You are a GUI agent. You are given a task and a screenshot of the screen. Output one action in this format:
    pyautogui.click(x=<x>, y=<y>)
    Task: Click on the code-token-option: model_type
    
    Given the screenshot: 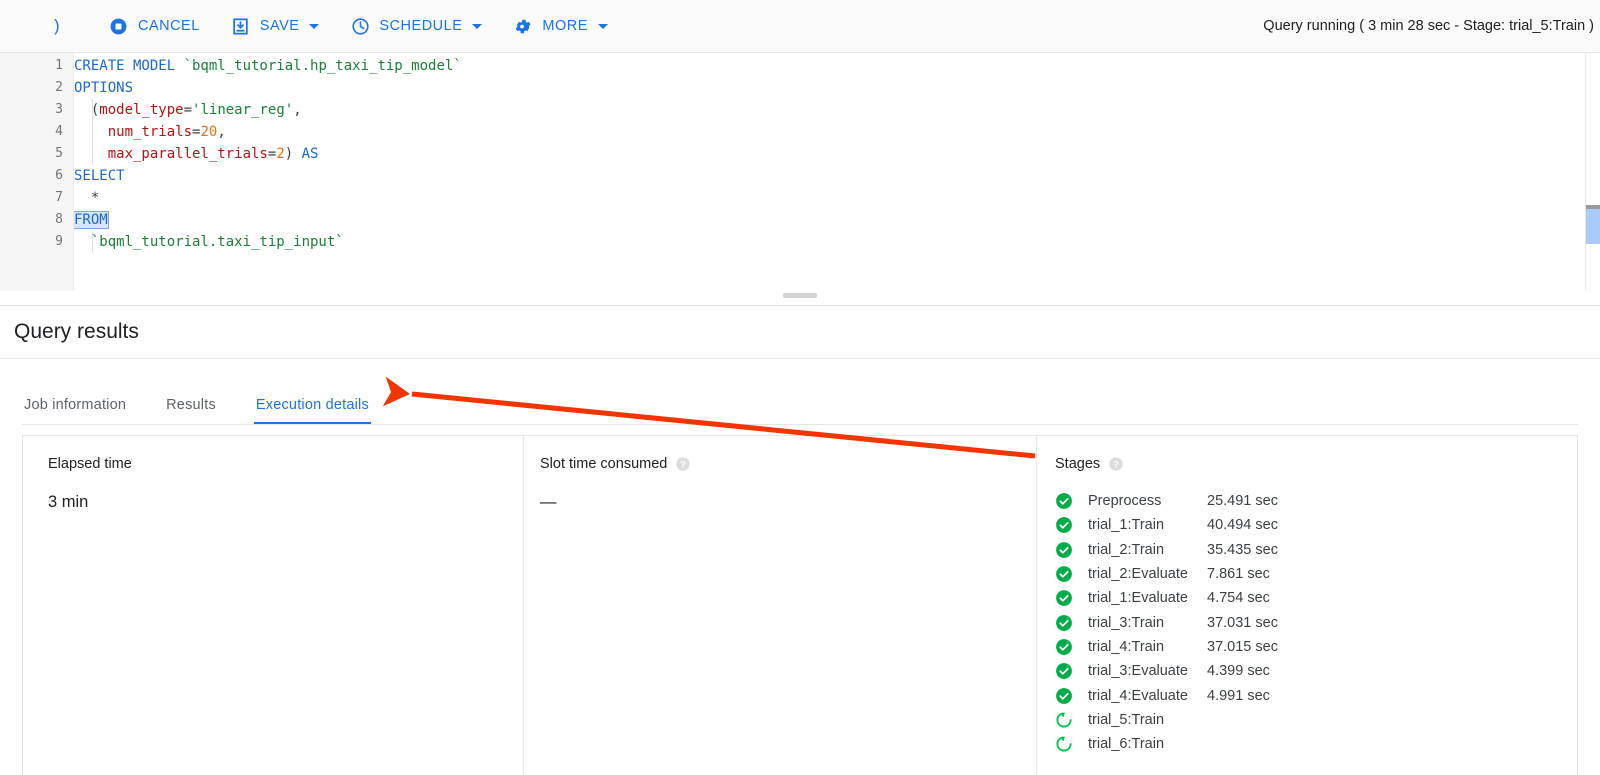 What is the action you would take?
    pyautogui.click(x=141, y=110)
    